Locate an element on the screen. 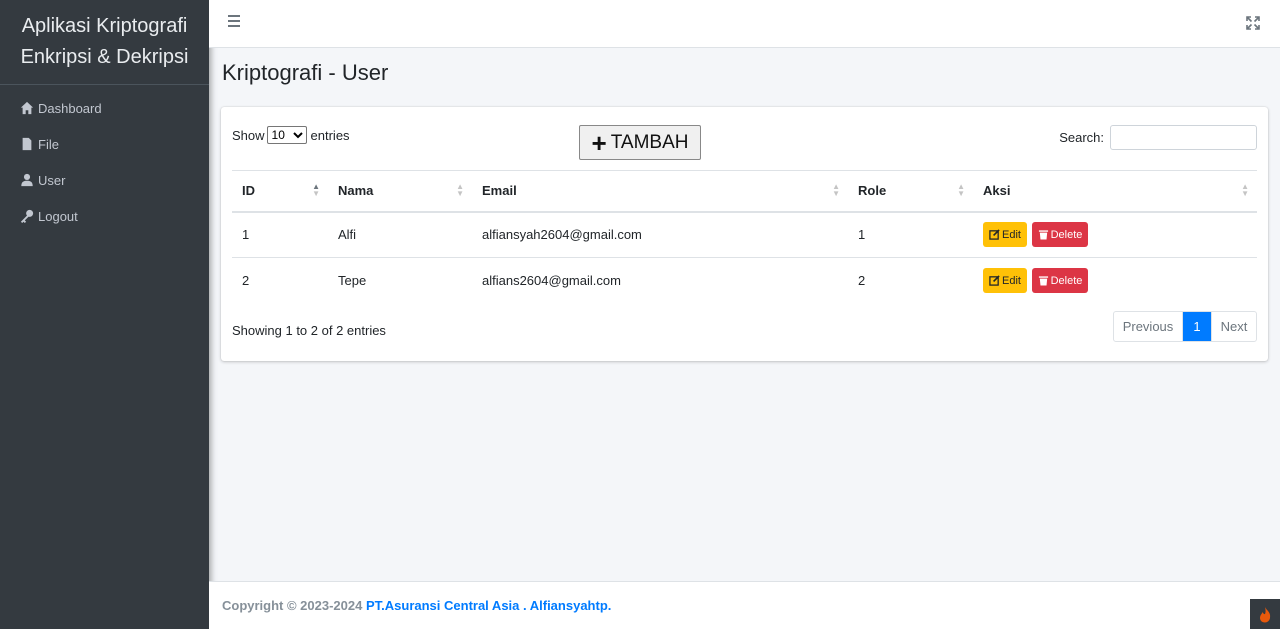  page-length-control: Show 10 entries is located at coordinates (291, 135).